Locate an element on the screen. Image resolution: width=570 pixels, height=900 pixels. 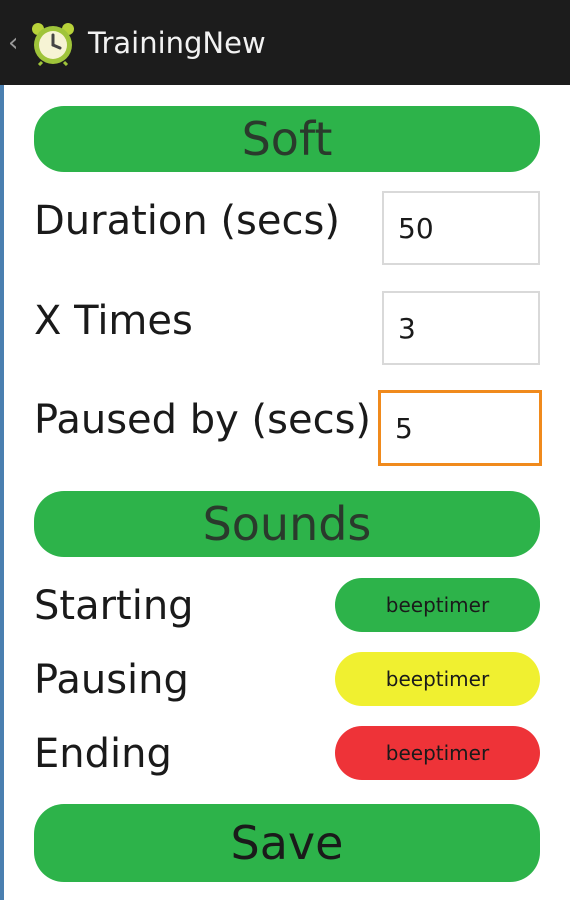
duration-input: 50 is located at coordinates (461, 228).